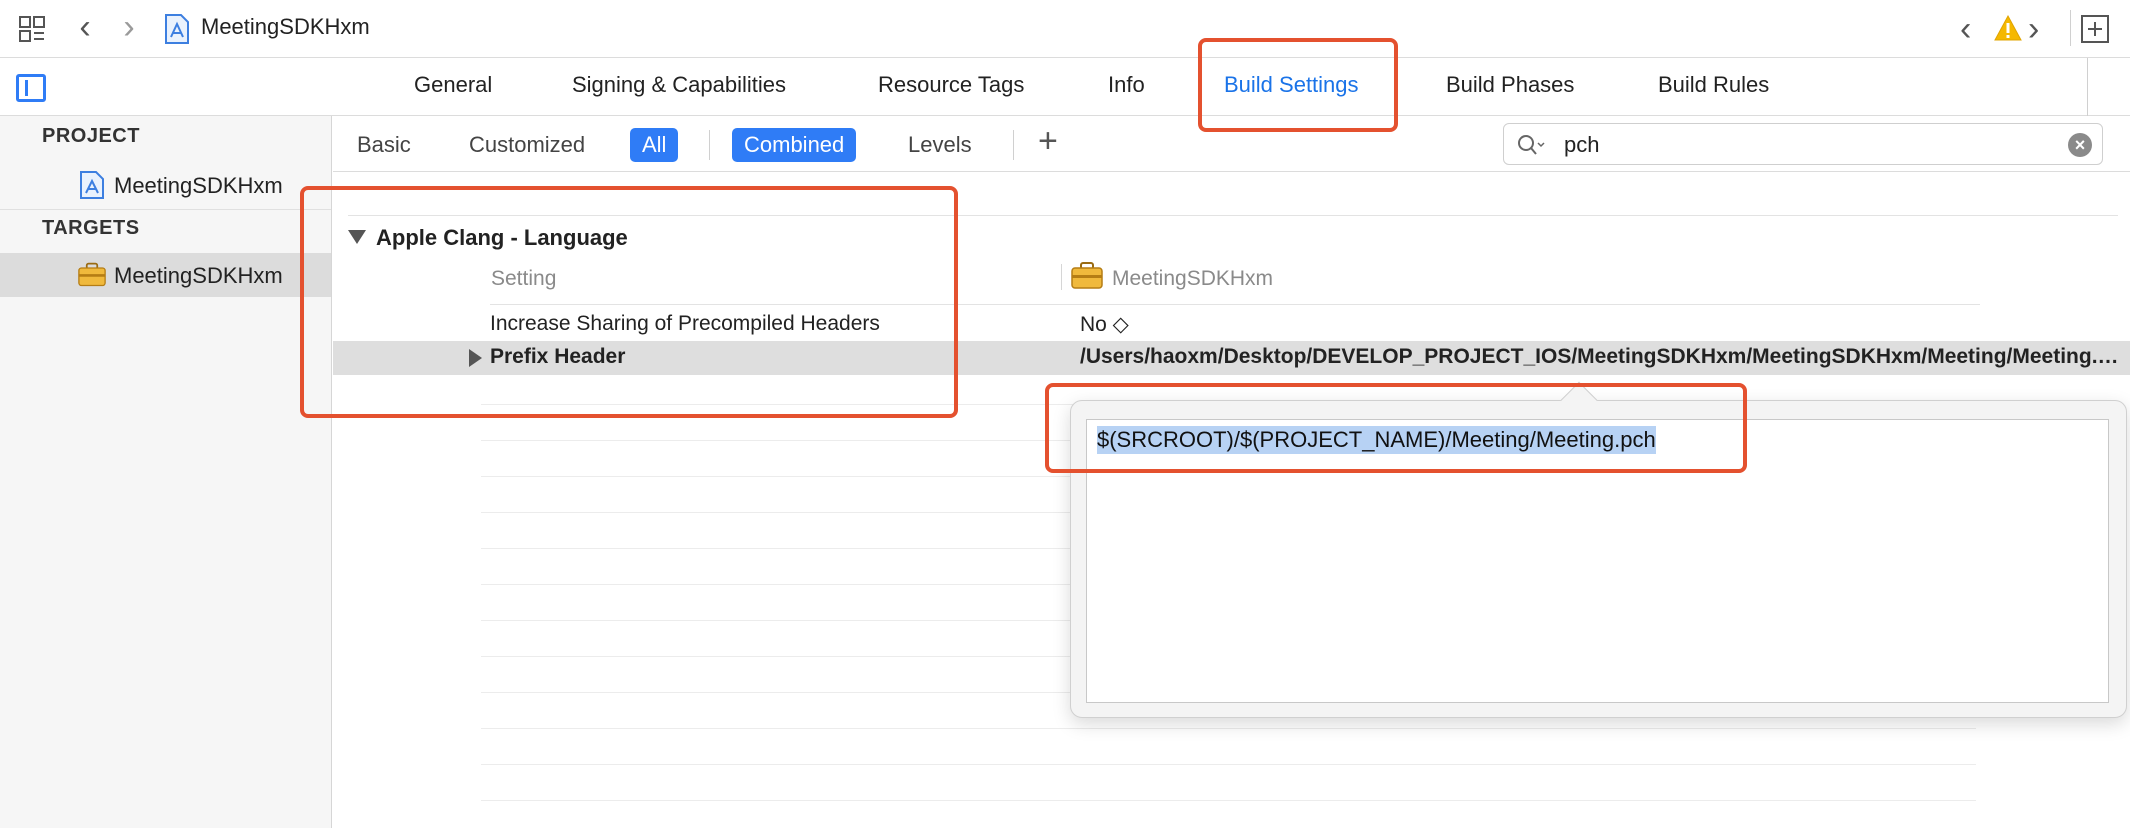 The height and width of the screenshot is (828, 2130). I want to click on column-divider, so click(1061, 277).